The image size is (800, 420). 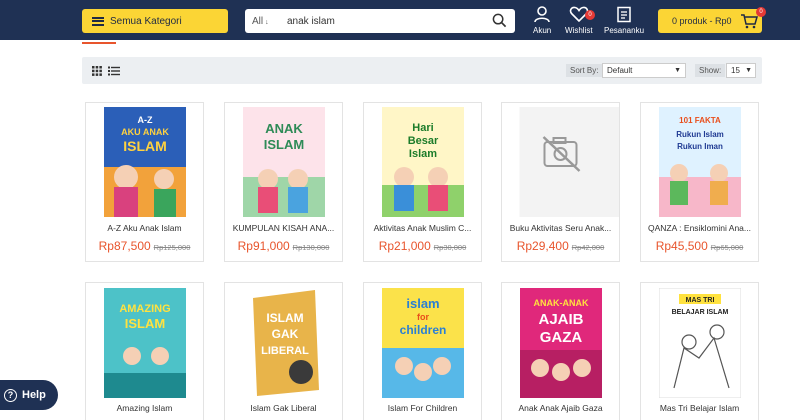 I want to click on product-price: Rp21,000, so click(x=404, y=246).